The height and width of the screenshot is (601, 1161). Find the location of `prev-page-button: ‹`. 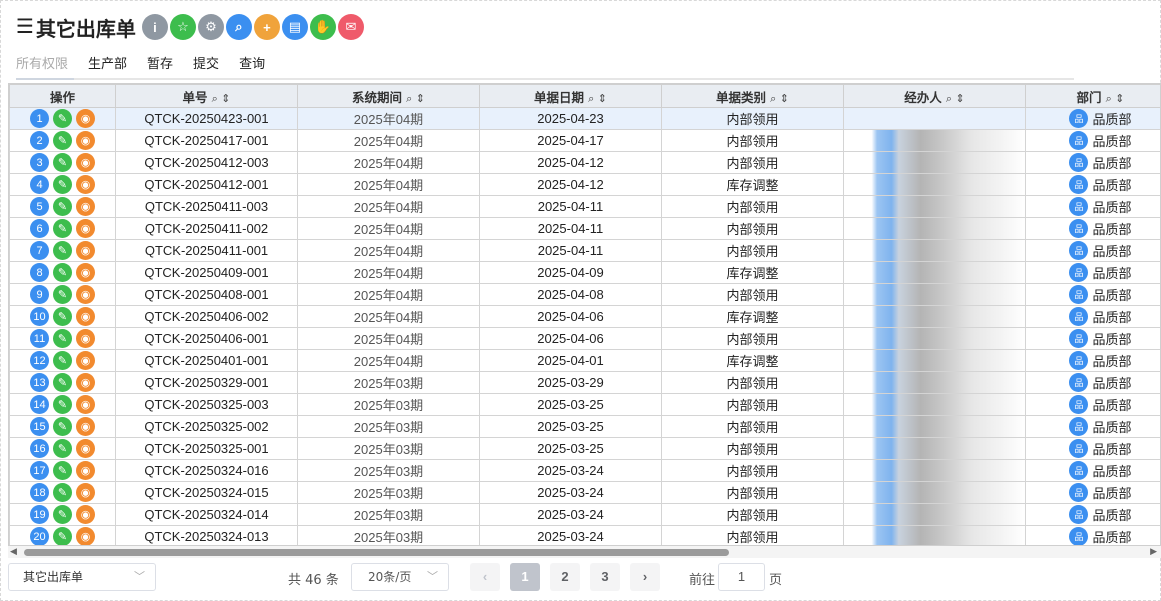

prev-page-button: ‹ is located at coordinates (485, 577).